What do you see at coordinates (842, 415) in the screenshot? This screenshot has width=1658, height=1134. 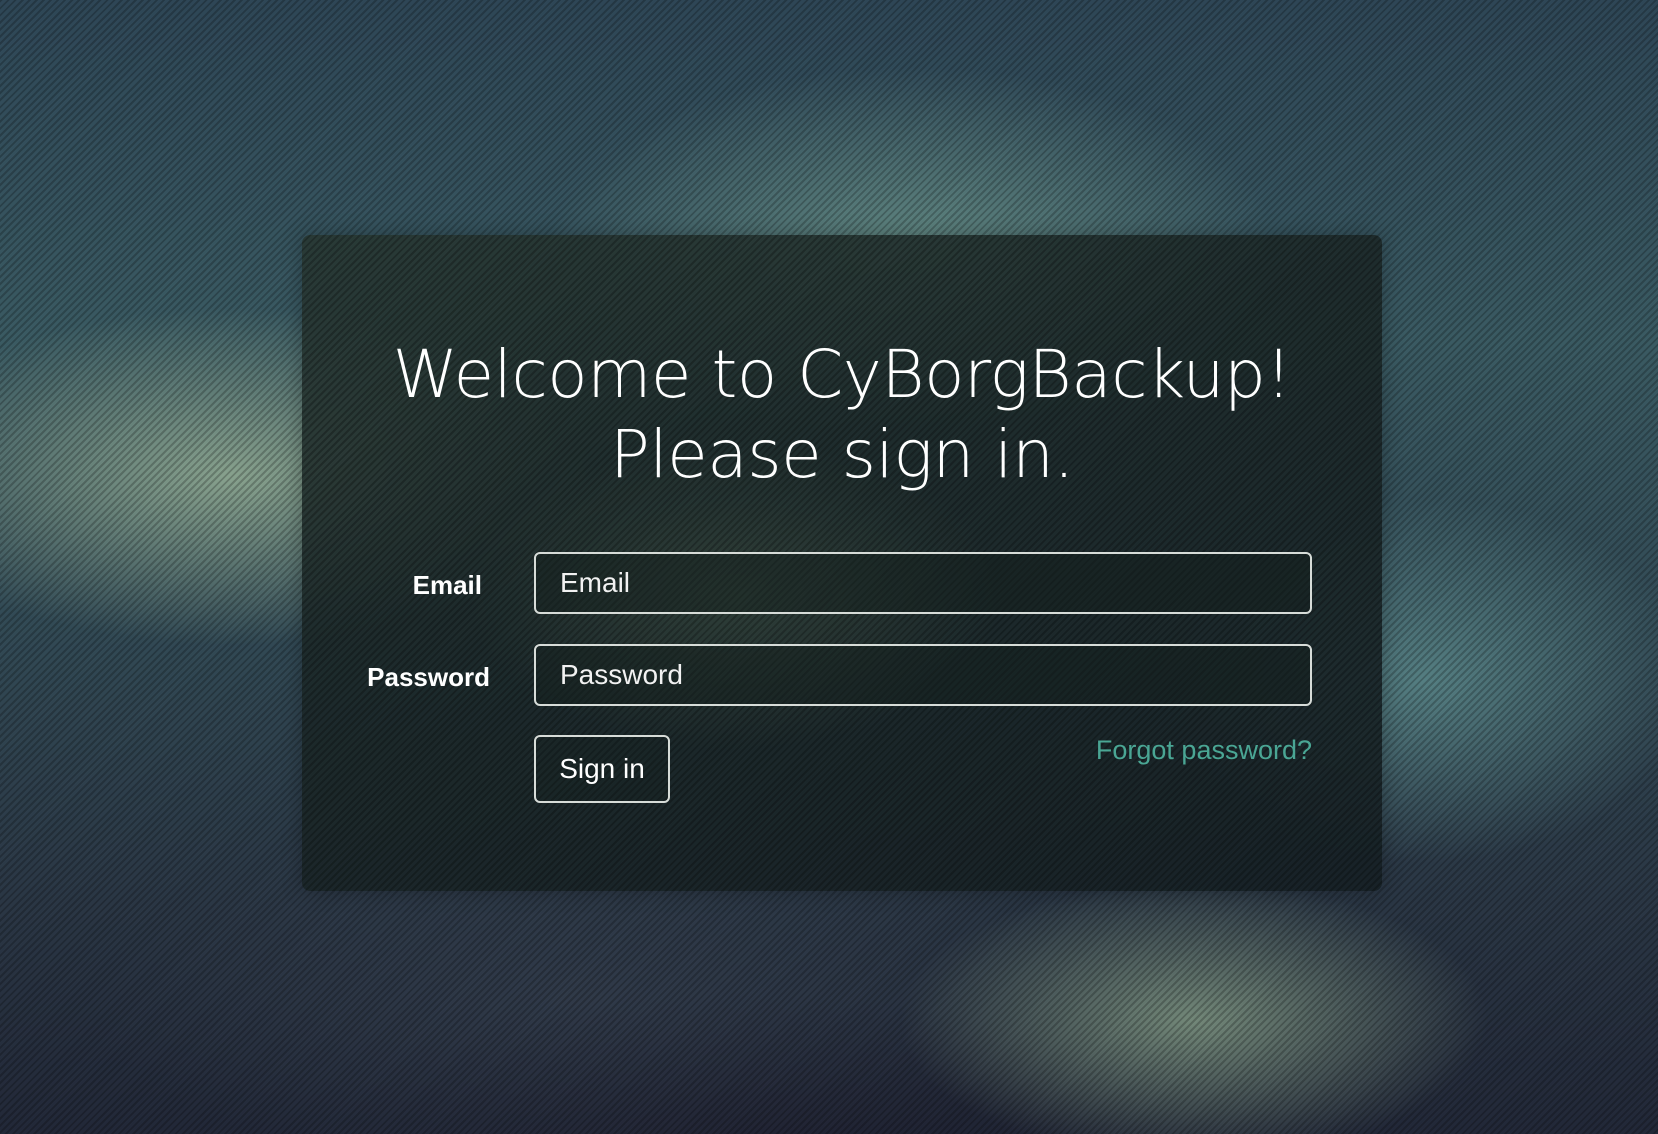 I see `page-title: Welcome to CyBorgBackup! Please sign in.` at bounding box center [842, 415].